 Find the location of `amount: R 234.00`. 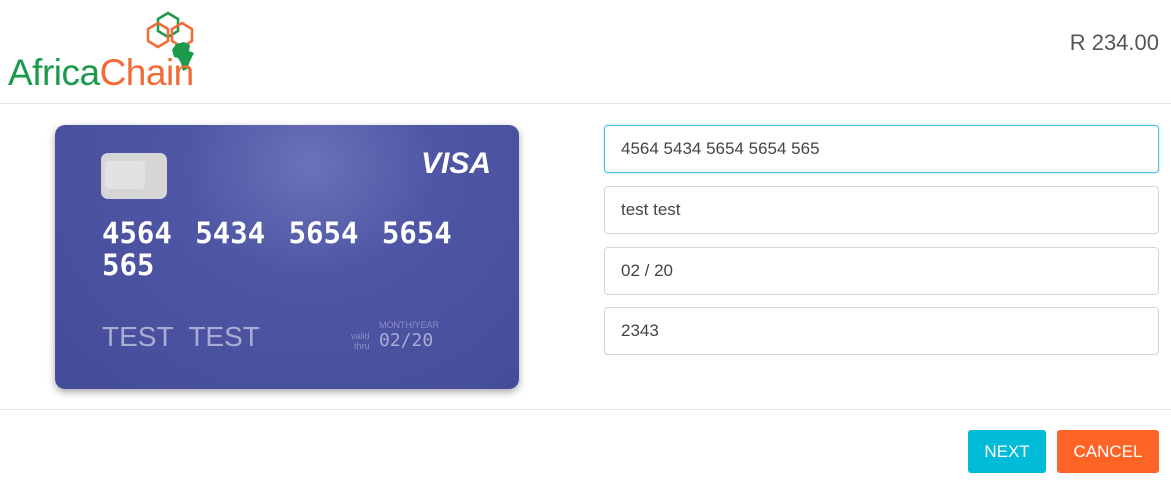

amount: R 234.00 is located at coordinates (1114, 42).